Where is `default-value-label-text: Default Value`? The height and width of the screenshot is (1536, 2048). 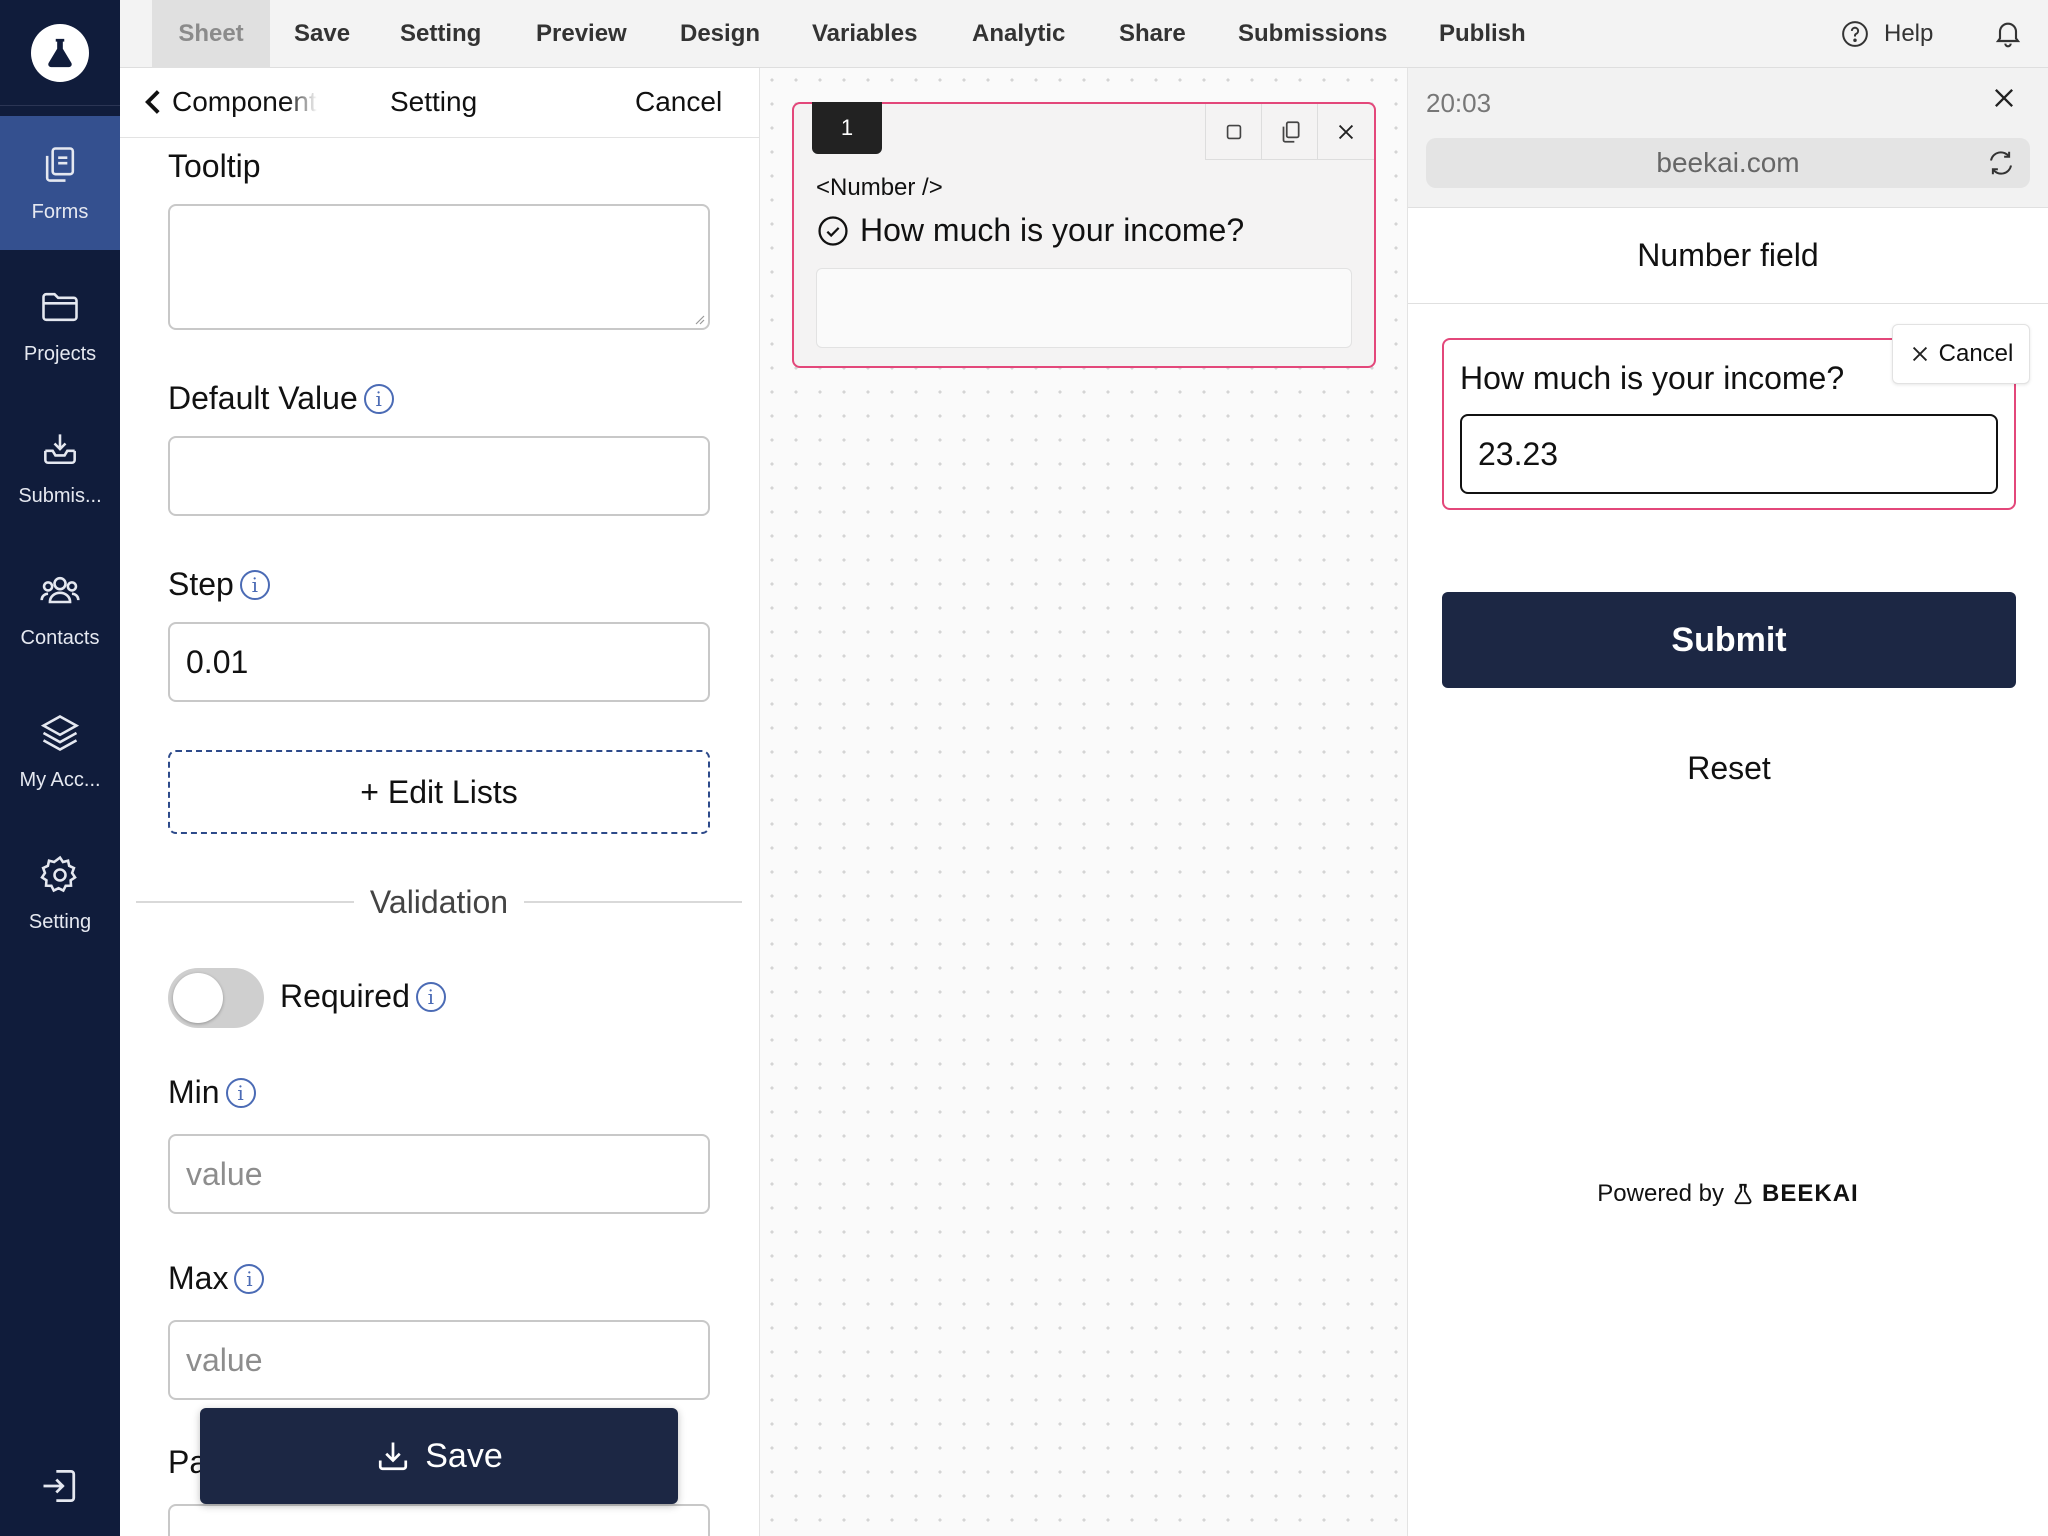
default-value-label-text: Default Value is located at coordinates (263, 398).